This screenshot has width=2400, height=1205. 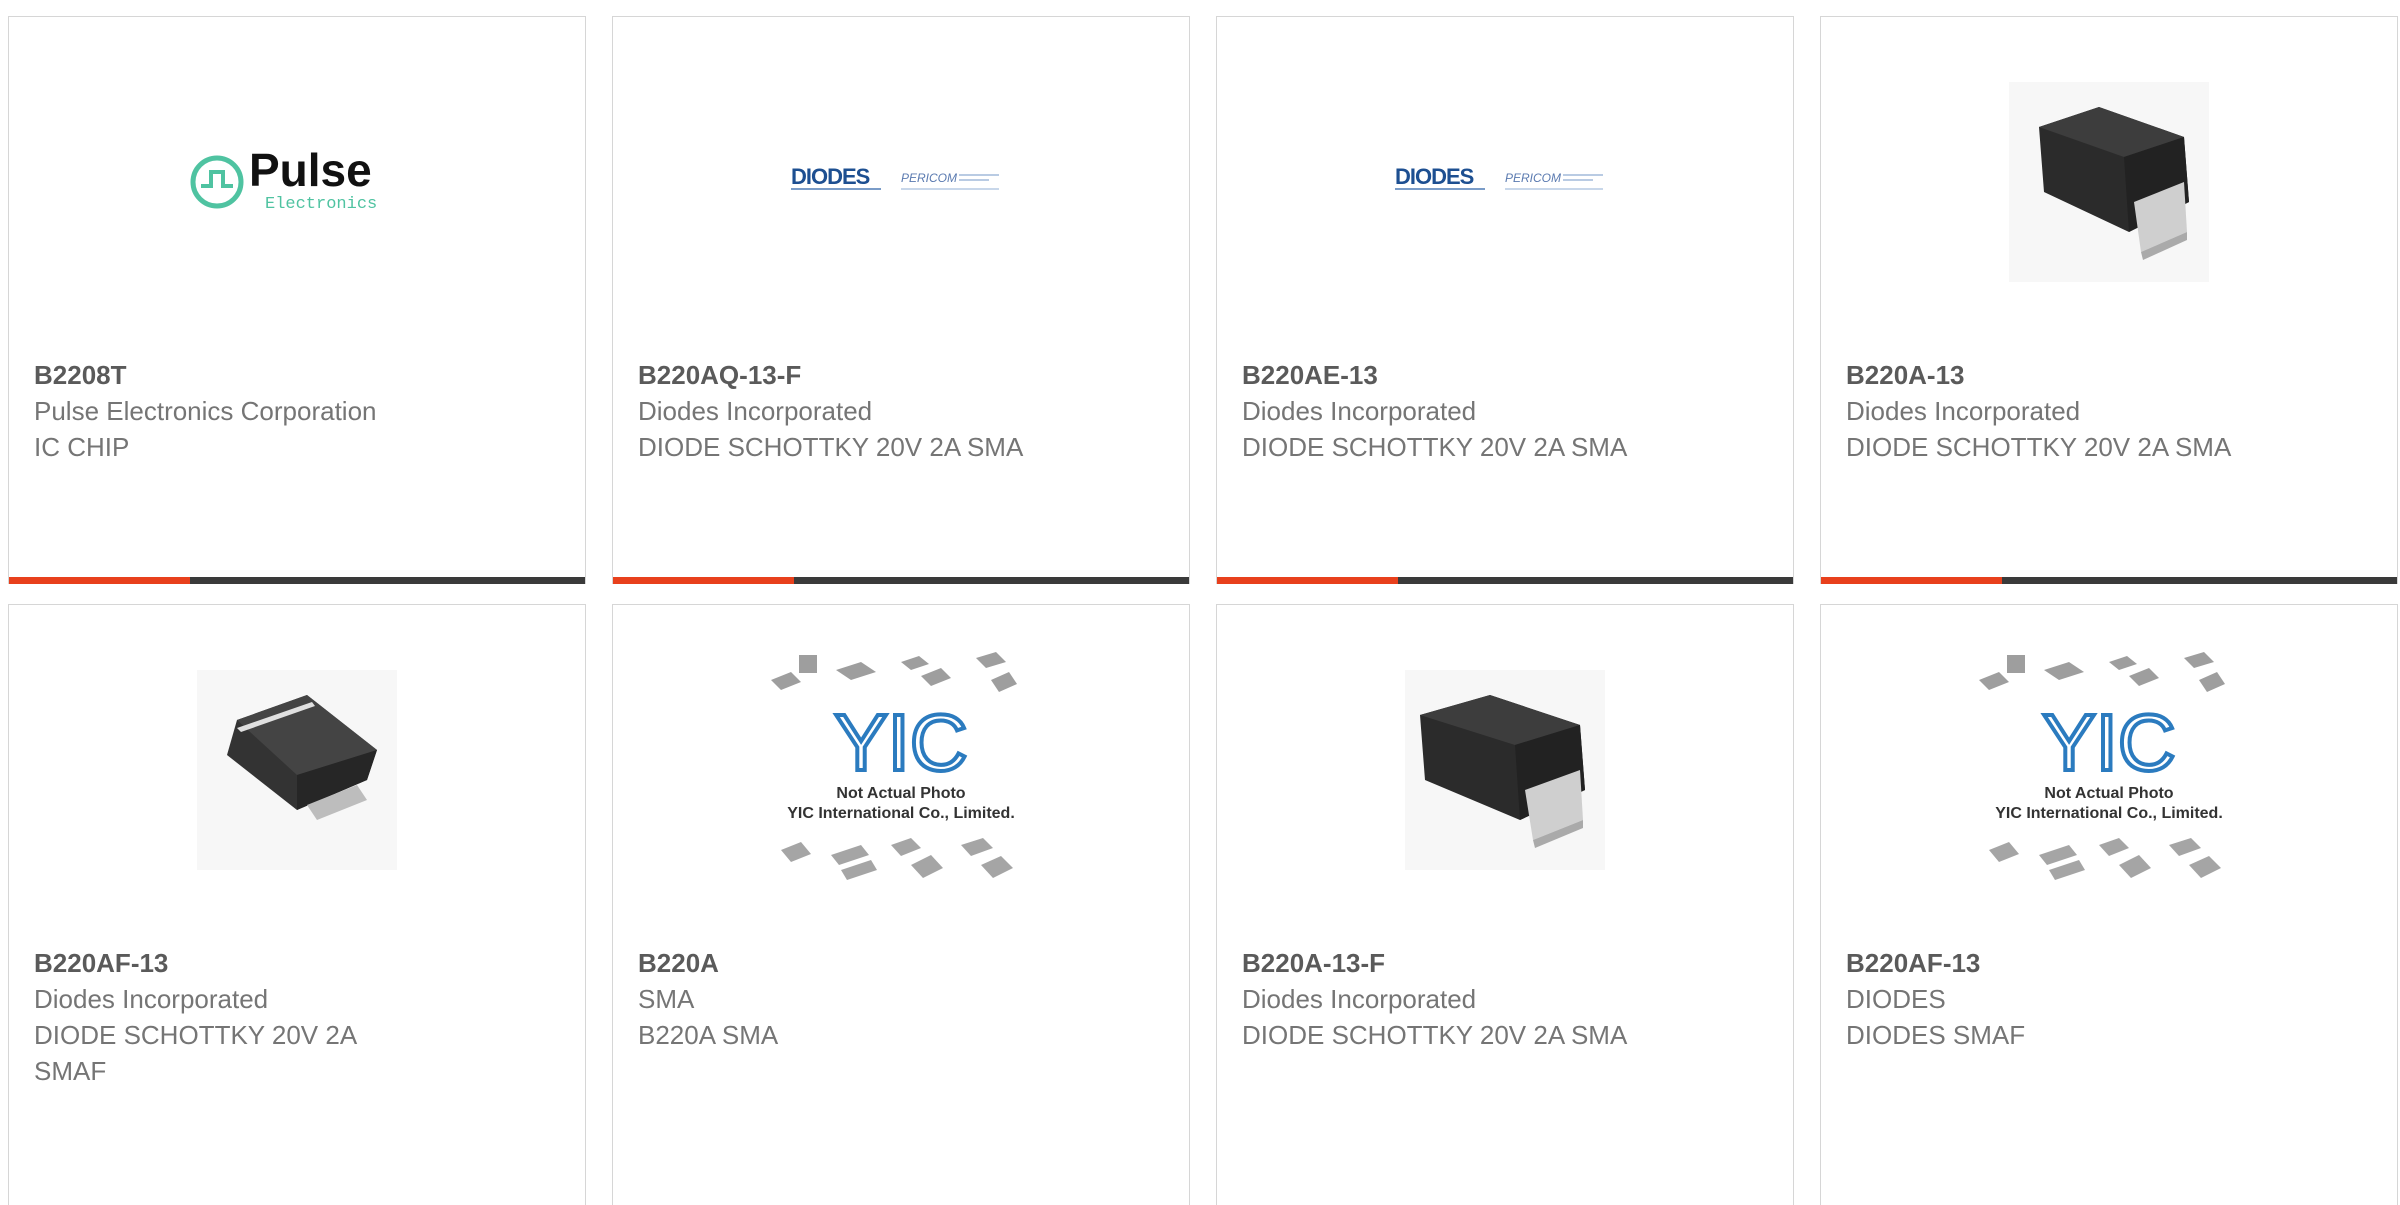 I want to click on part-number: B2208T, so click(x=299, y=375).